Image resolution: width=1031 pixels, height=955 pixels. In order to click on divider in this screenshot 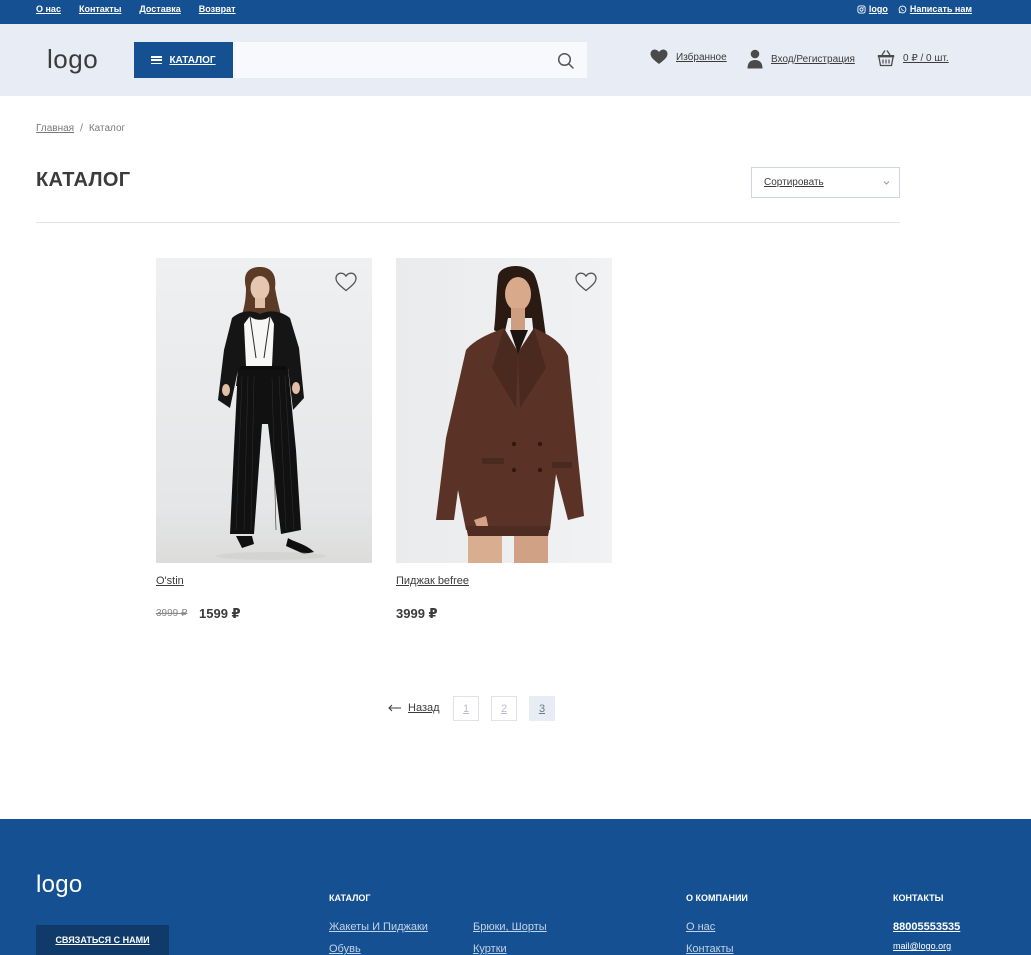, I will do `click(468, 222)`.